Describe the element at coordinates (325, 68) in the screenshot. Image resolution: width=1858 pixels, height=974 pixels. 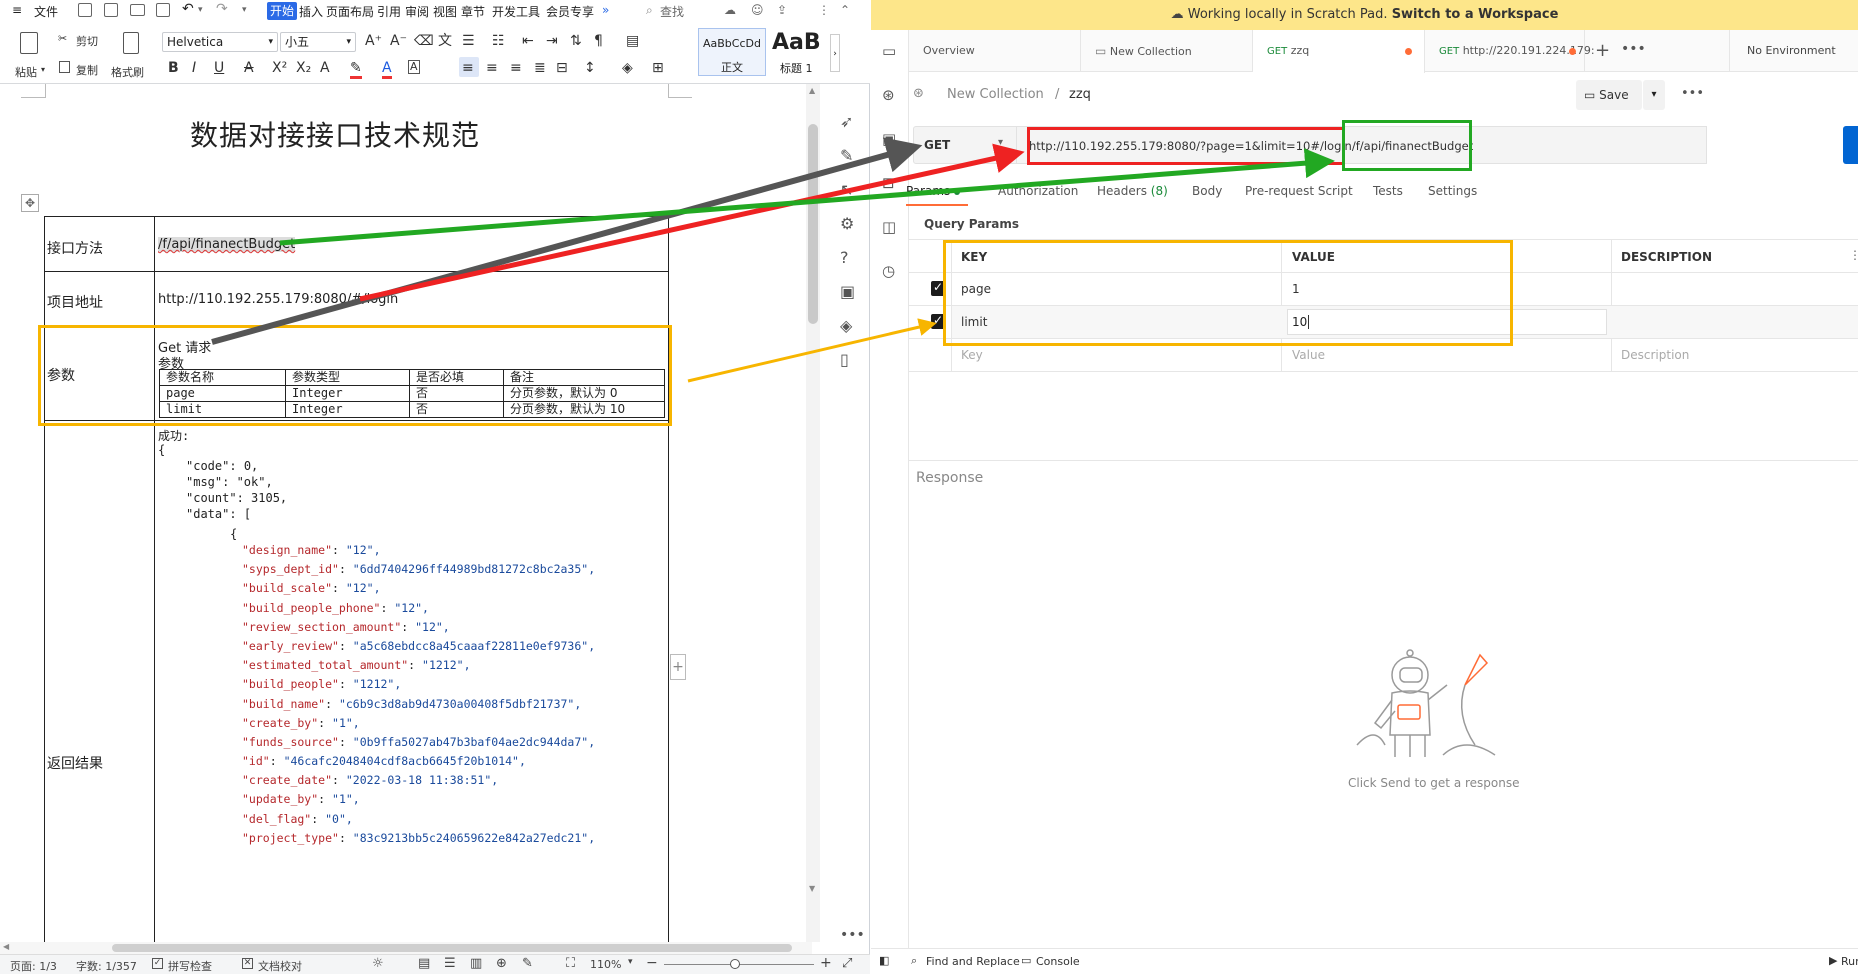
I see `text-effect-icon: A` at that location.